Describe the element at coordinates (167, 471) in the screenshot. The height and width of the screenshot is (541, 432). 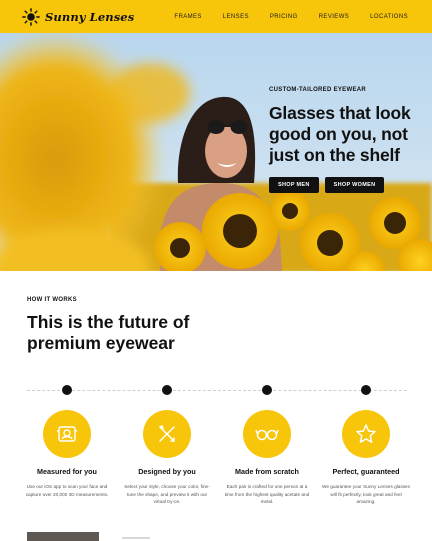
I see `step-title: Designed by you` at that location.